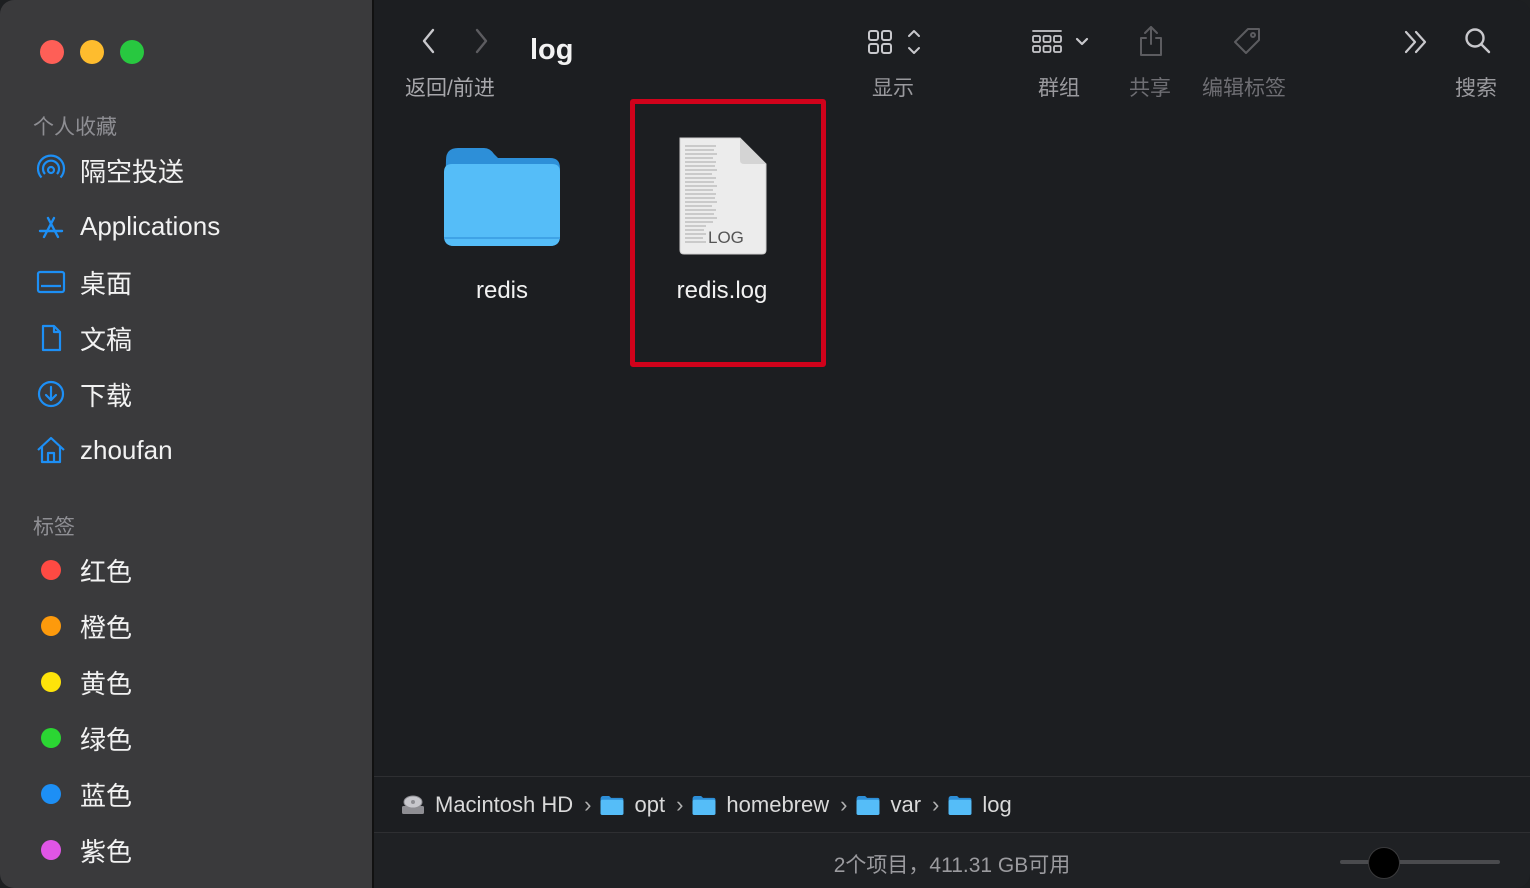  I want to click on hard-drive-icon, so click(413, 804).